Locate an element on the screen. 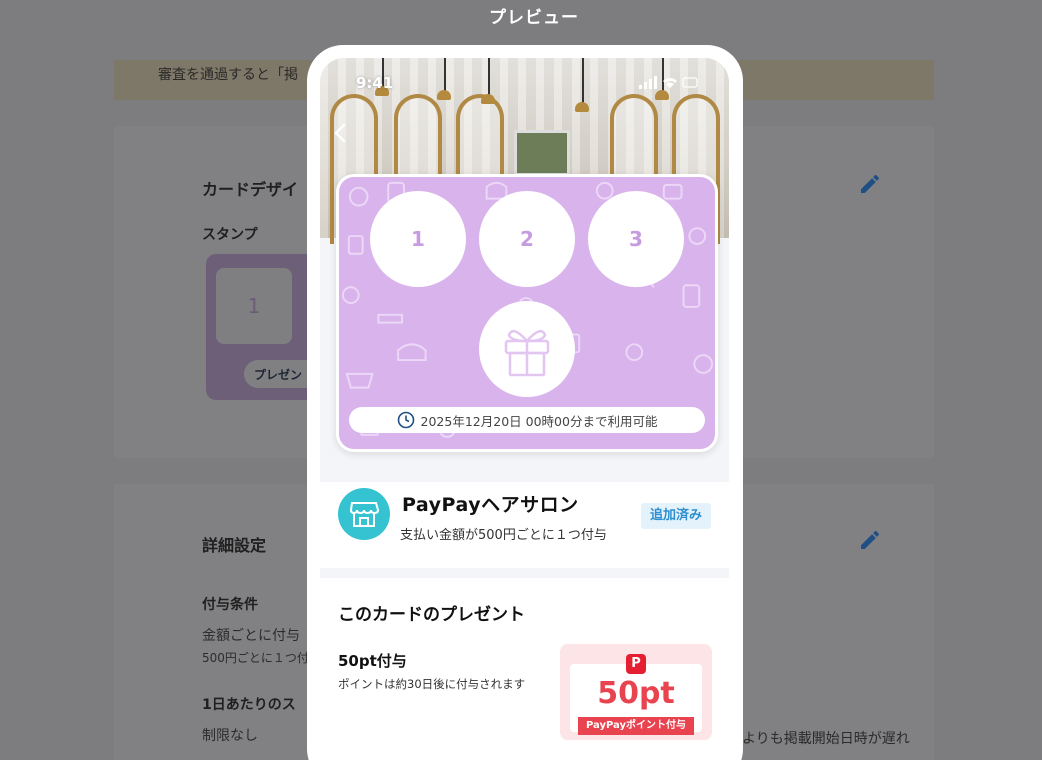 The image size is (1042, 760). shop-name: PayPayヘアサロン is located at coordinates (490, 505).